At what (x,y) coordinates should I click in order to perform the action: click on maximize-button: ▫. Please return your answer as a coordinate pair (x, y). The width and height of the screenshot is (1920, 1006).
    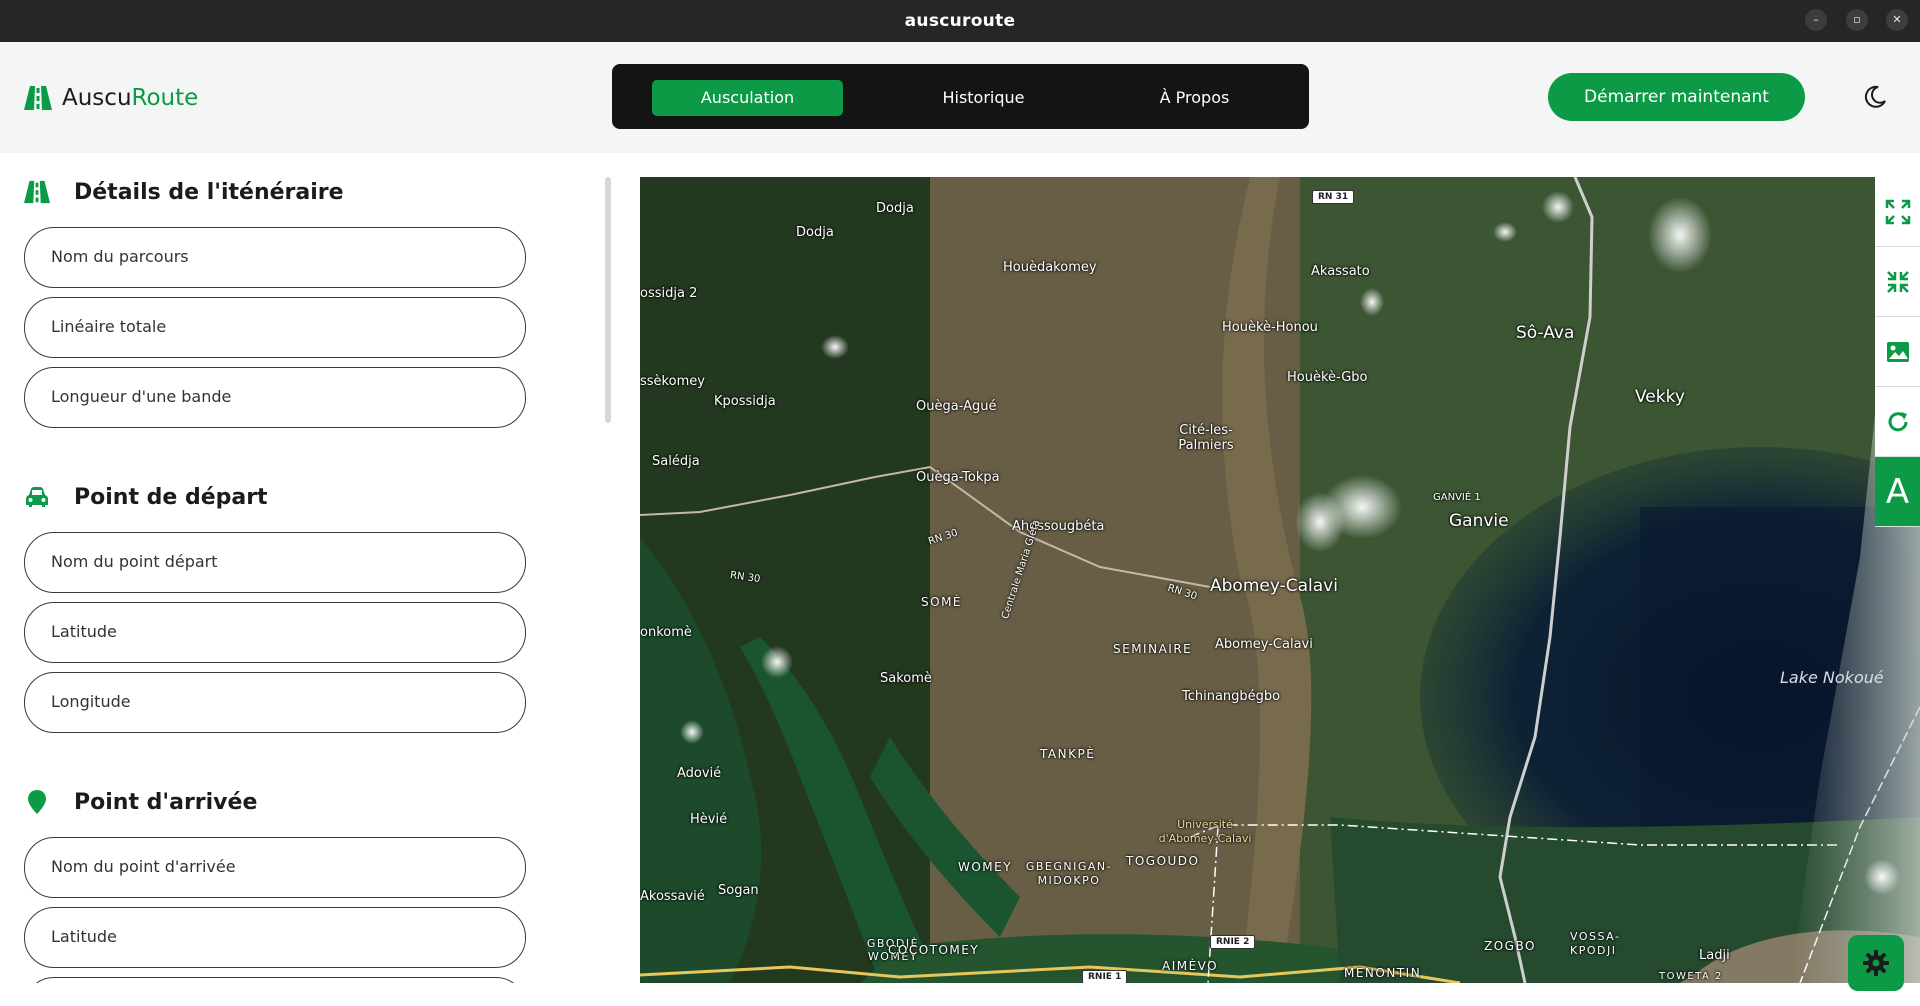
    Looking at the image, I should click on (1857, 20).